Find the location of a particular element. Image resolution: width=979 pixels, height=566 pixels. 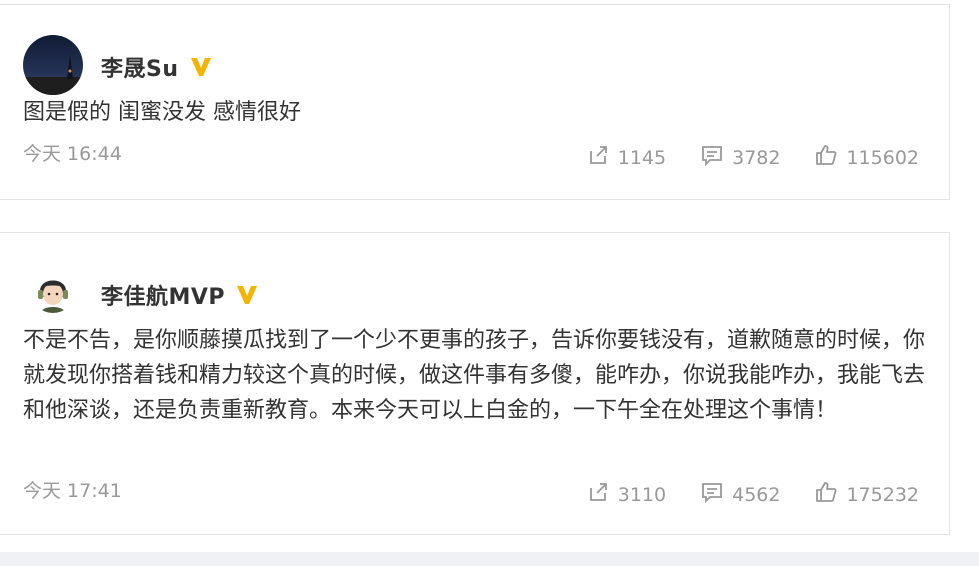

comment-count: 4562 is located at coordinates (756, 494).